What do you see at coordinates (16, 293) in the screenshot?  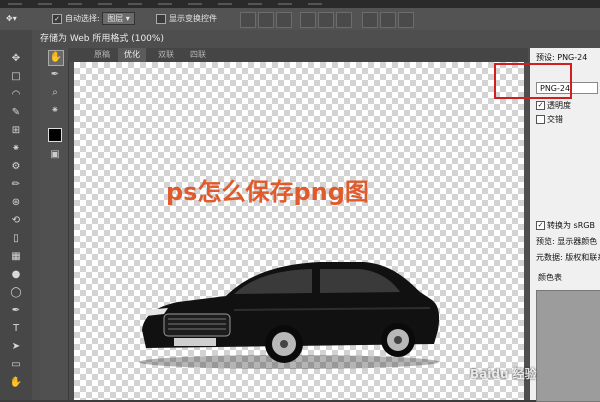 I see `dodge-tool-icon: ◯` at bounding box center [16, 293].